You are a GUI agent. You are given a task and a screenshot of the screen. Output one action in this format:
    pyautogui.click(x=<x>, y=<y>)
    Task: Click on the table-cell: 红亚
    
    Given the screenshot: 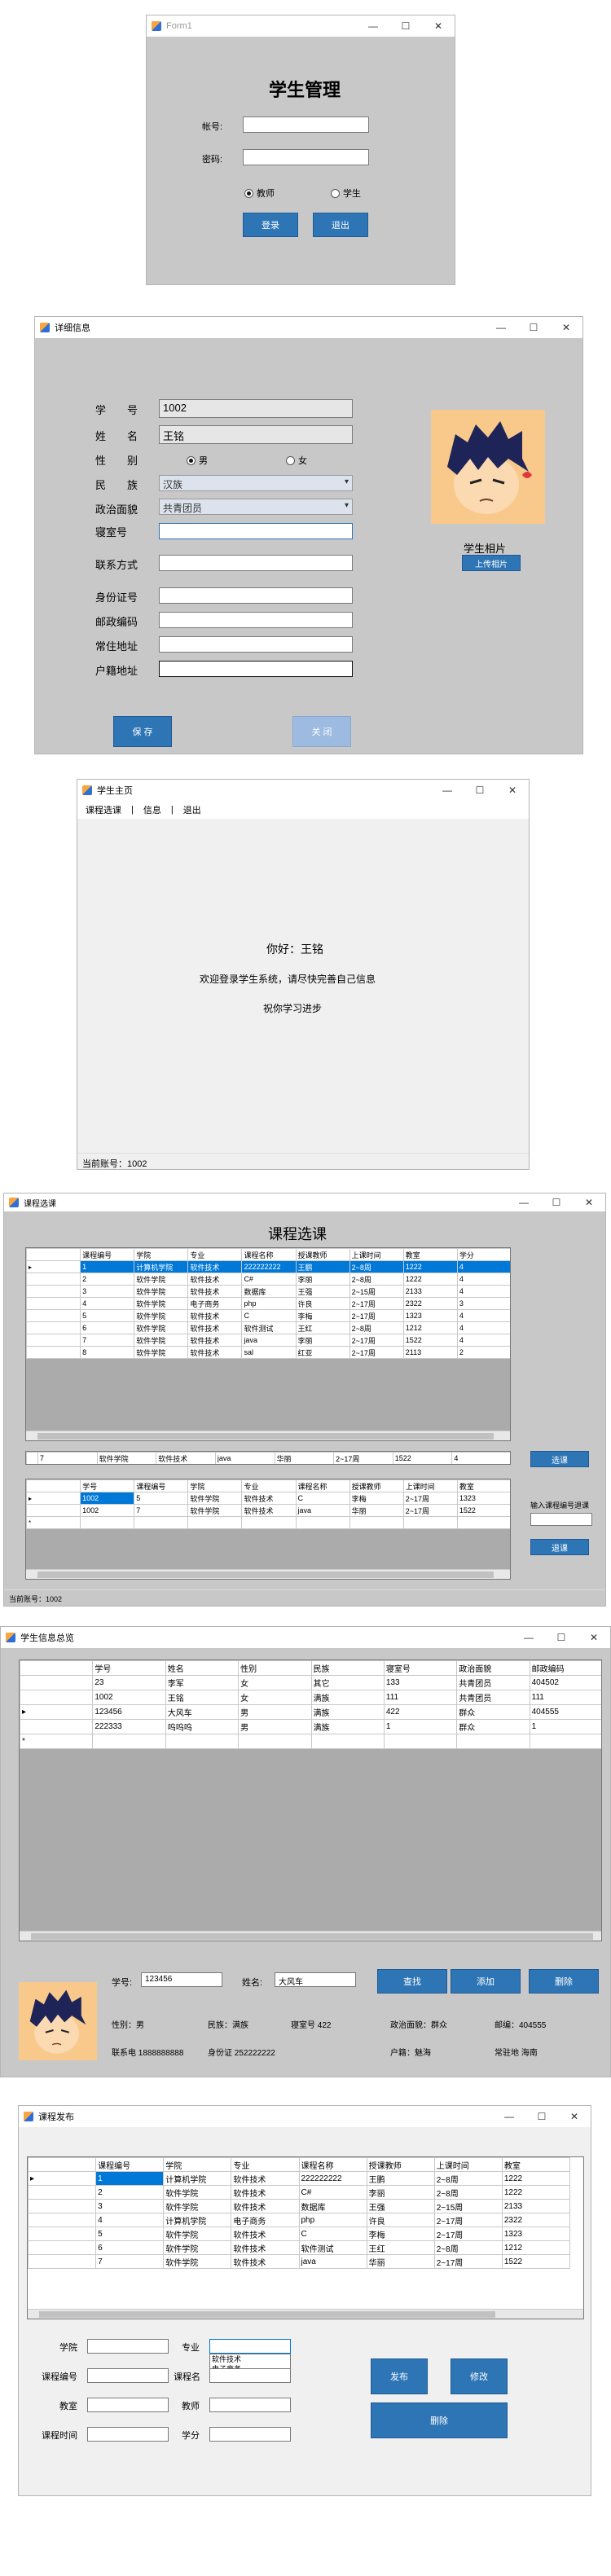 What is the action you would take?
    pyautogui.click(x=322, y=1352)
    